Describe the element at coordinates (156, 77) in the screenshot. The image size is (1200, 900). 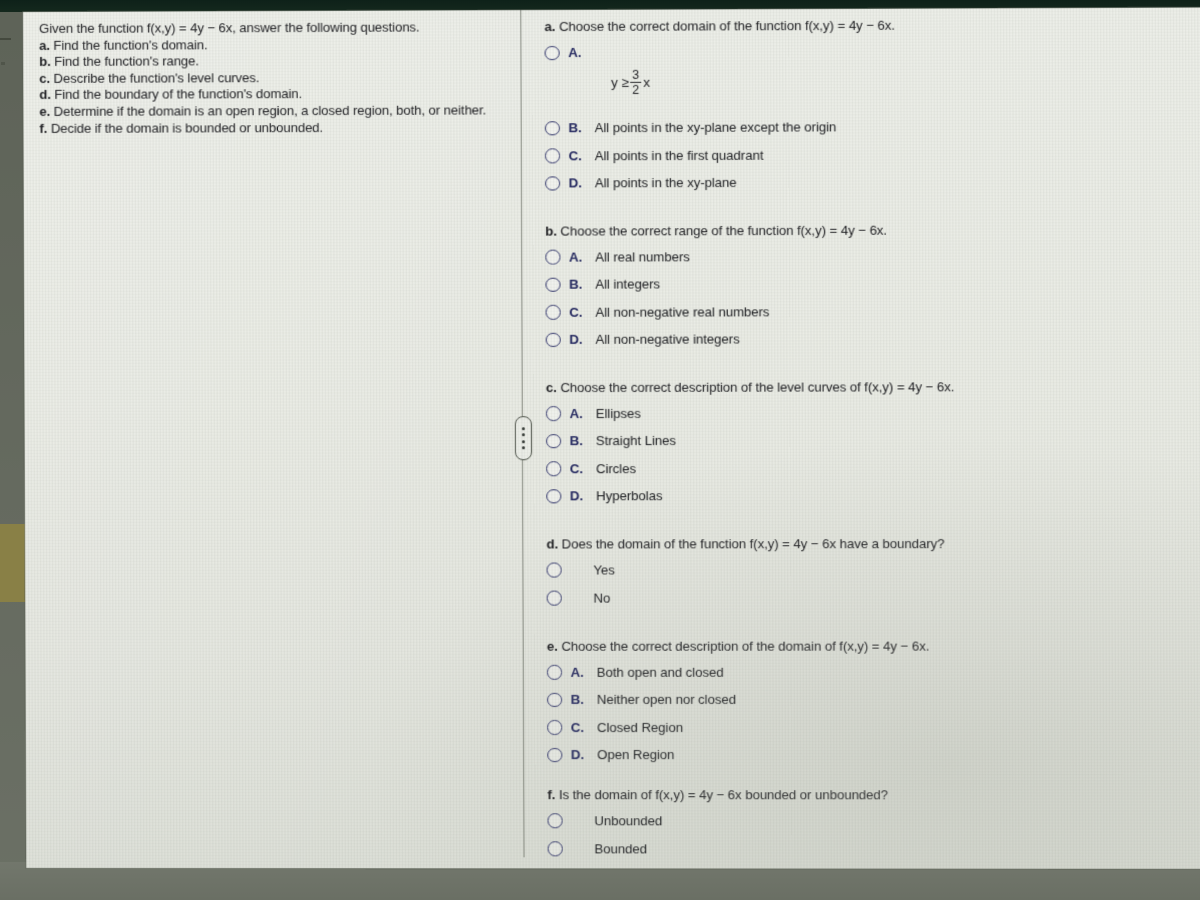
I see `problem-item-c-text: Describe the function's level curves.` at that location.